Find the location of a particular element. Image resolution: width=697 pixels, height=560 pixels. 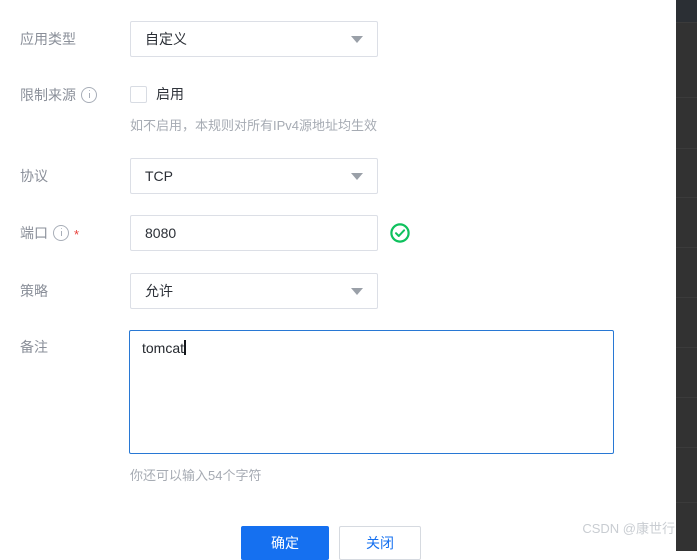

checkbox-enable-limit-source: 启用 is located at coordinates (157, 94).